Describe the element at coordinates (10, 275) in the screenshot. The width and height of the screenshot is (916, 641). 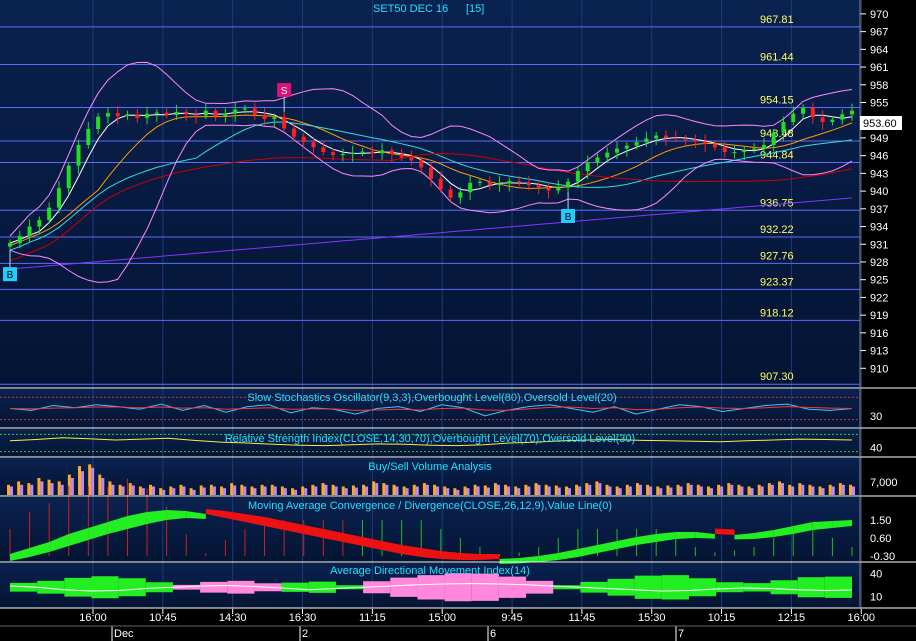
I see `buy-signal-label: B` at that location.